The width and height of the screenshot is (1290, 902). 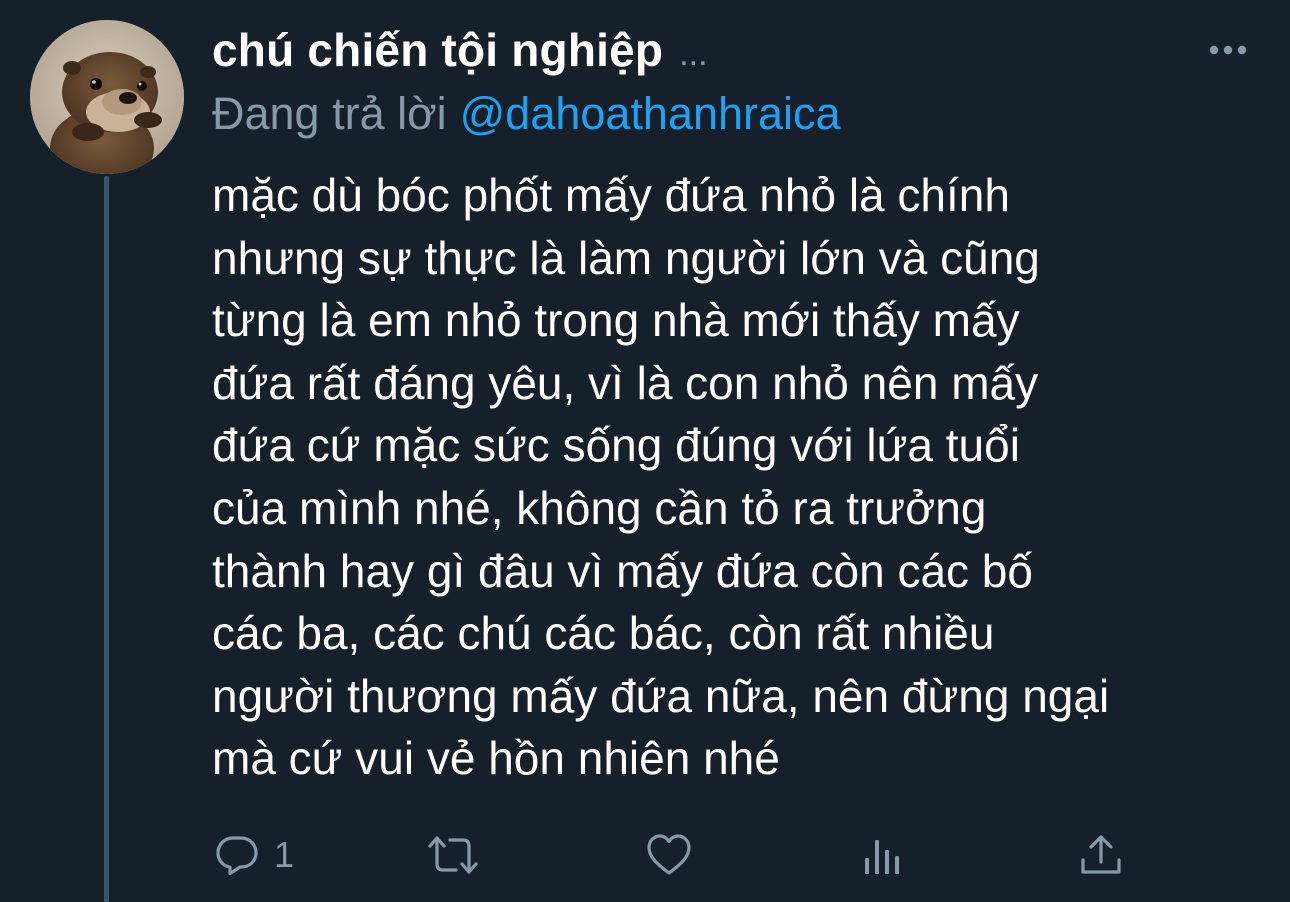 I want to click on tweet-text-line: các ba, các chú các bác, còn rất nhiều, so click(x=603, y=633).